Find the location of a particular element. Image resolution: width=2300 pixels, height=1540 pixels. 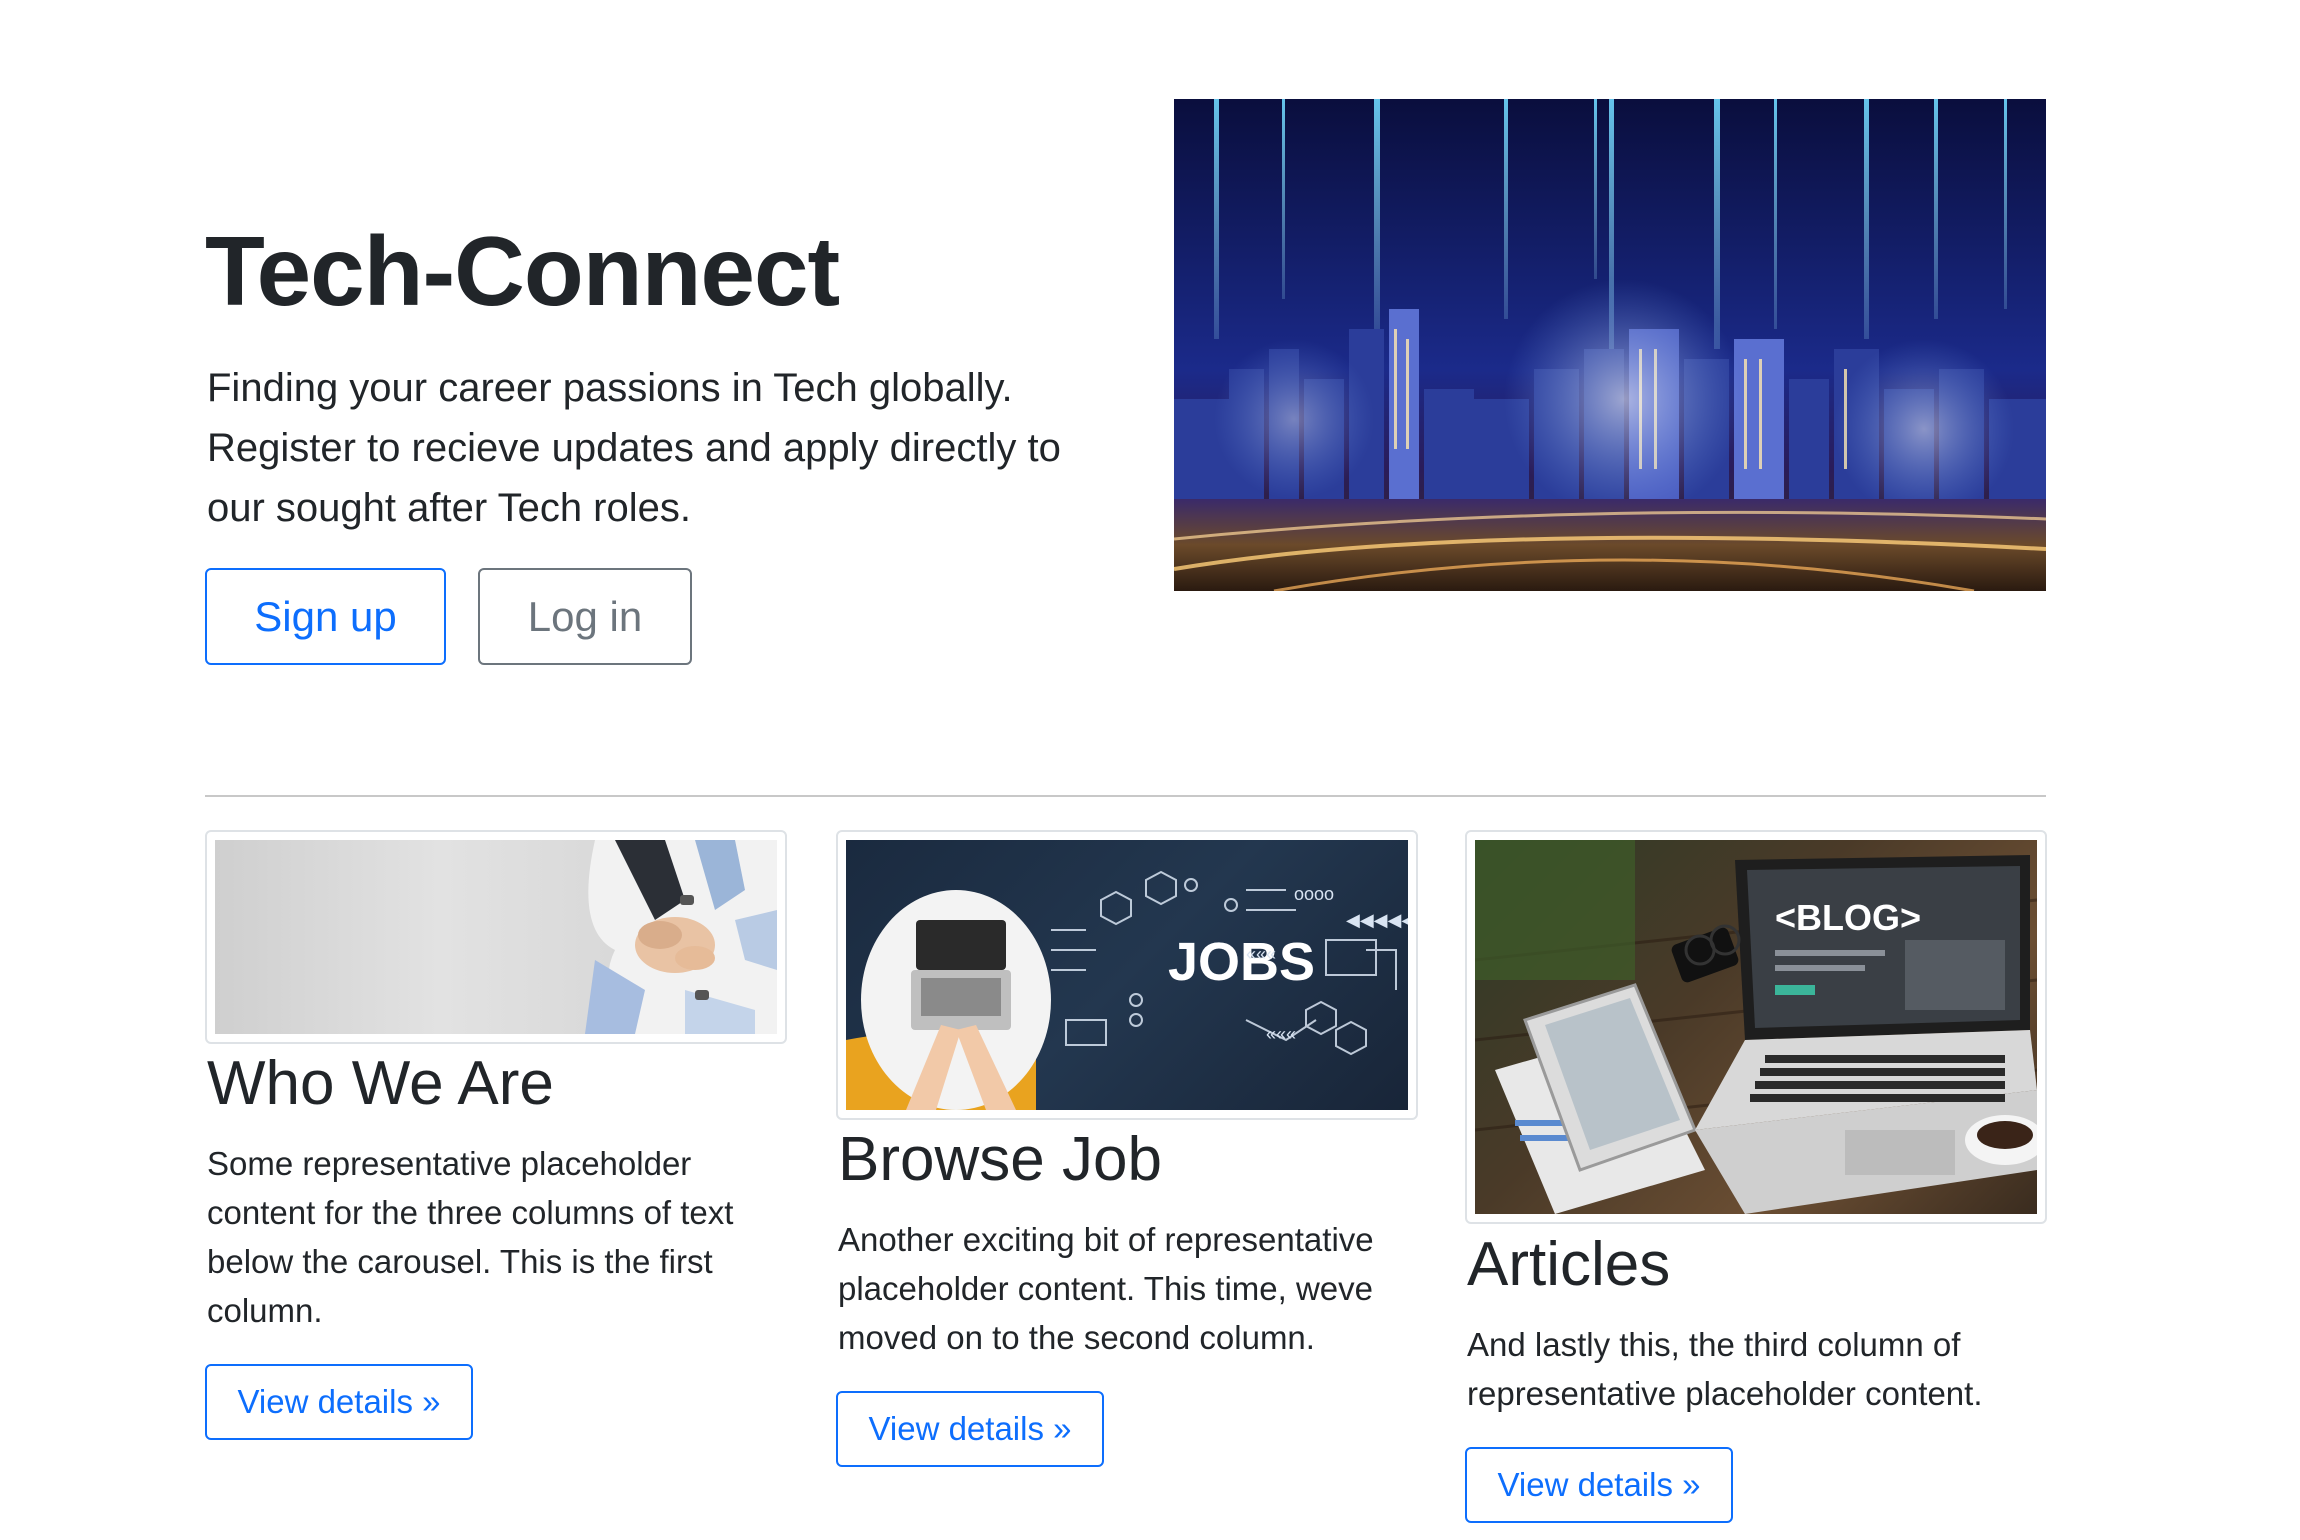

who-we-are-title: Who We Are is located at coordinates (380, 1083).